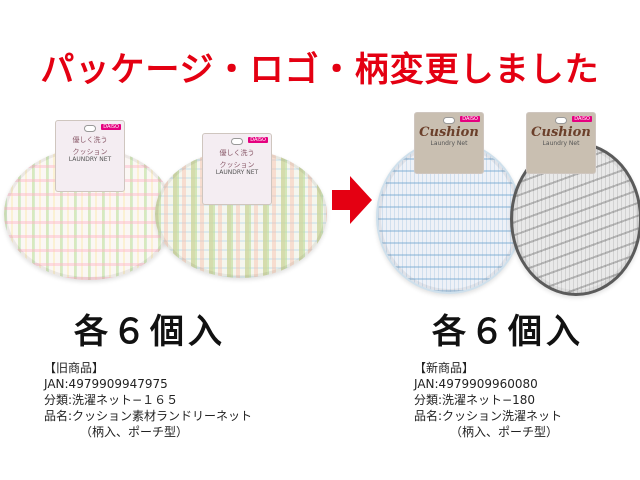  I want to click on new-info-jan: JAN:4979909960080, so click(476, 384).